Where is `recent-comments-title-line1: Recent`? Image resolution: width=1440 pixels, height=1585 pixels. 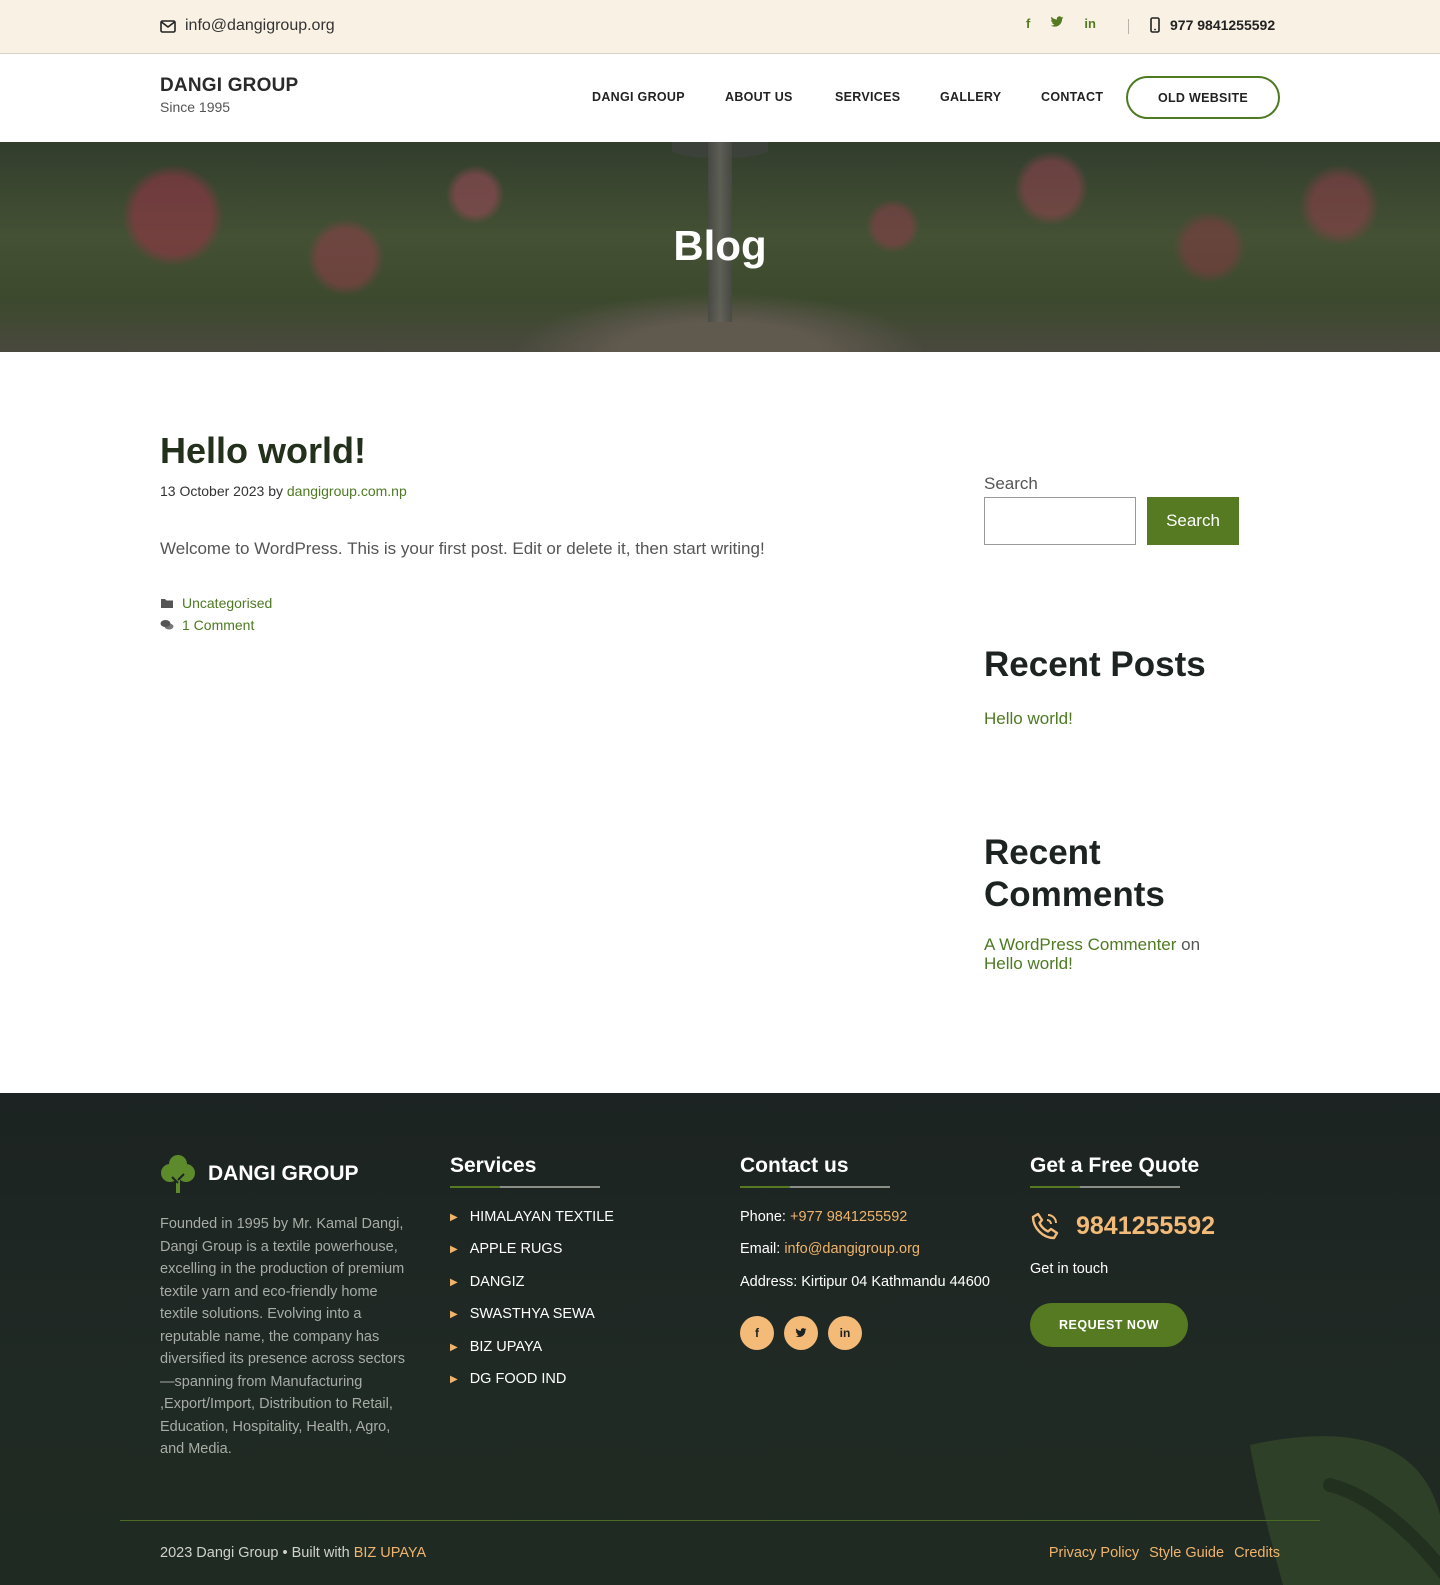
recent-comments-title-line1: Recent is located at coordinates (1042, 852).